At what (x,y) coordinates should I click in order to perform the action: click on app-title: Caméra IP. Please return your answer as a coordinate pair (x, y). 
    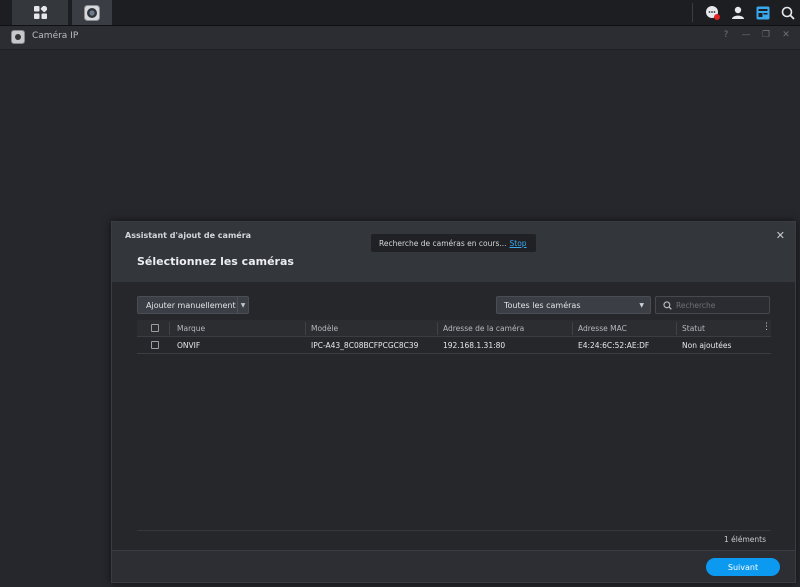
    Looking at the image, I should click on (55, 36).